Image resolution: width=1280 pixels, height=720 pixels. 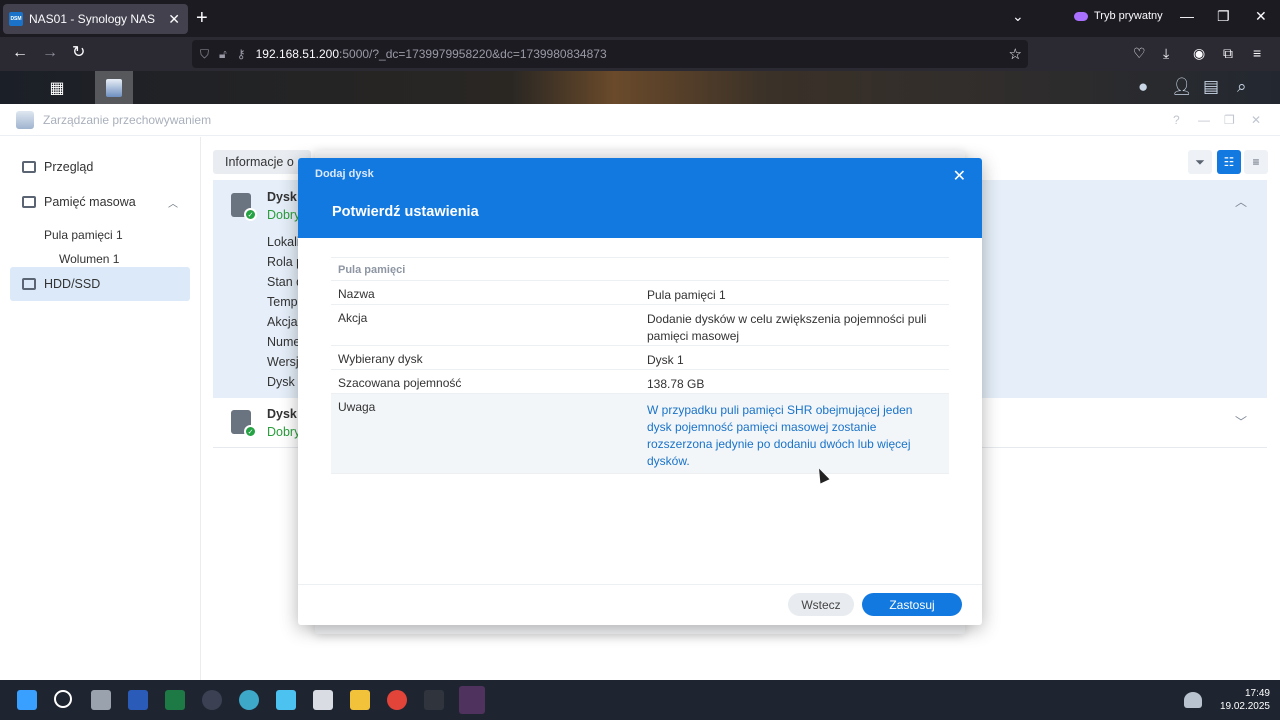 I want to click on dsm-taskbar: ▦ ● 👤︎ ▤ ⌕, so click(x=640, y=87).